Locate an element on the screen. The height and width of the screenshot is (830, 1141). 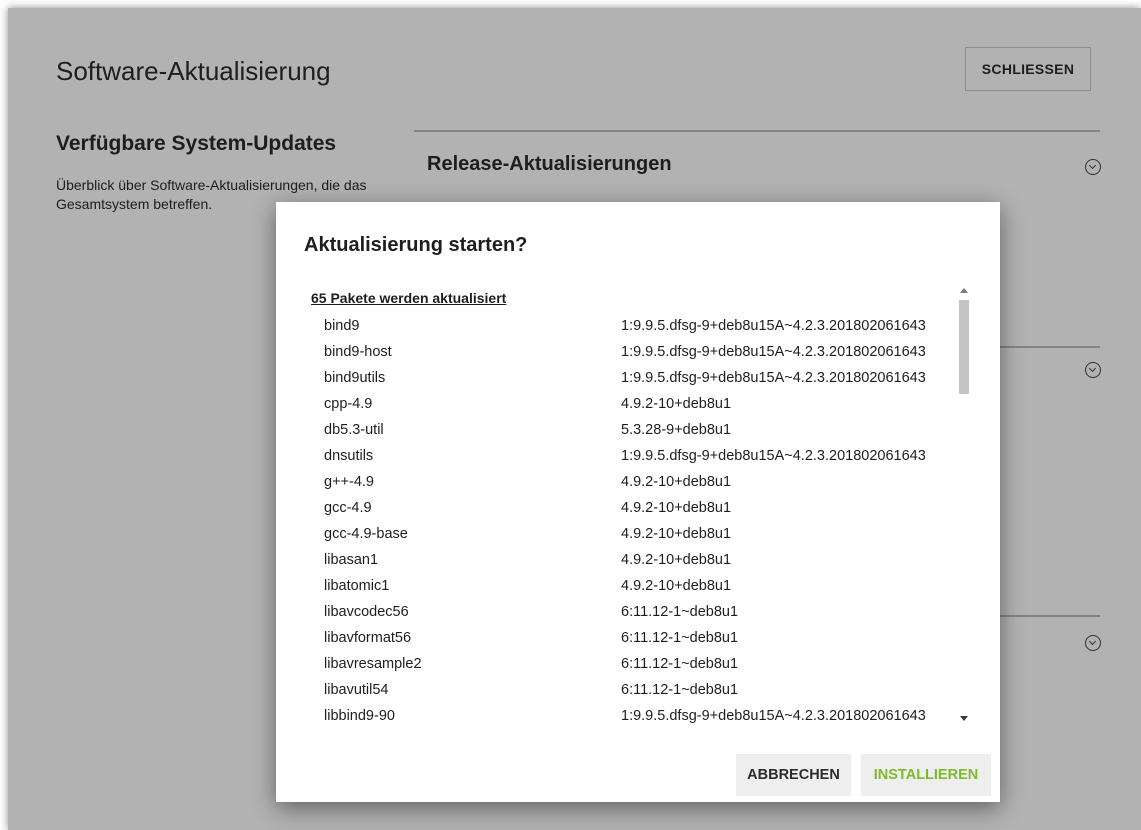
package-name: libavcodec56 is located at coordinates (366, 612).